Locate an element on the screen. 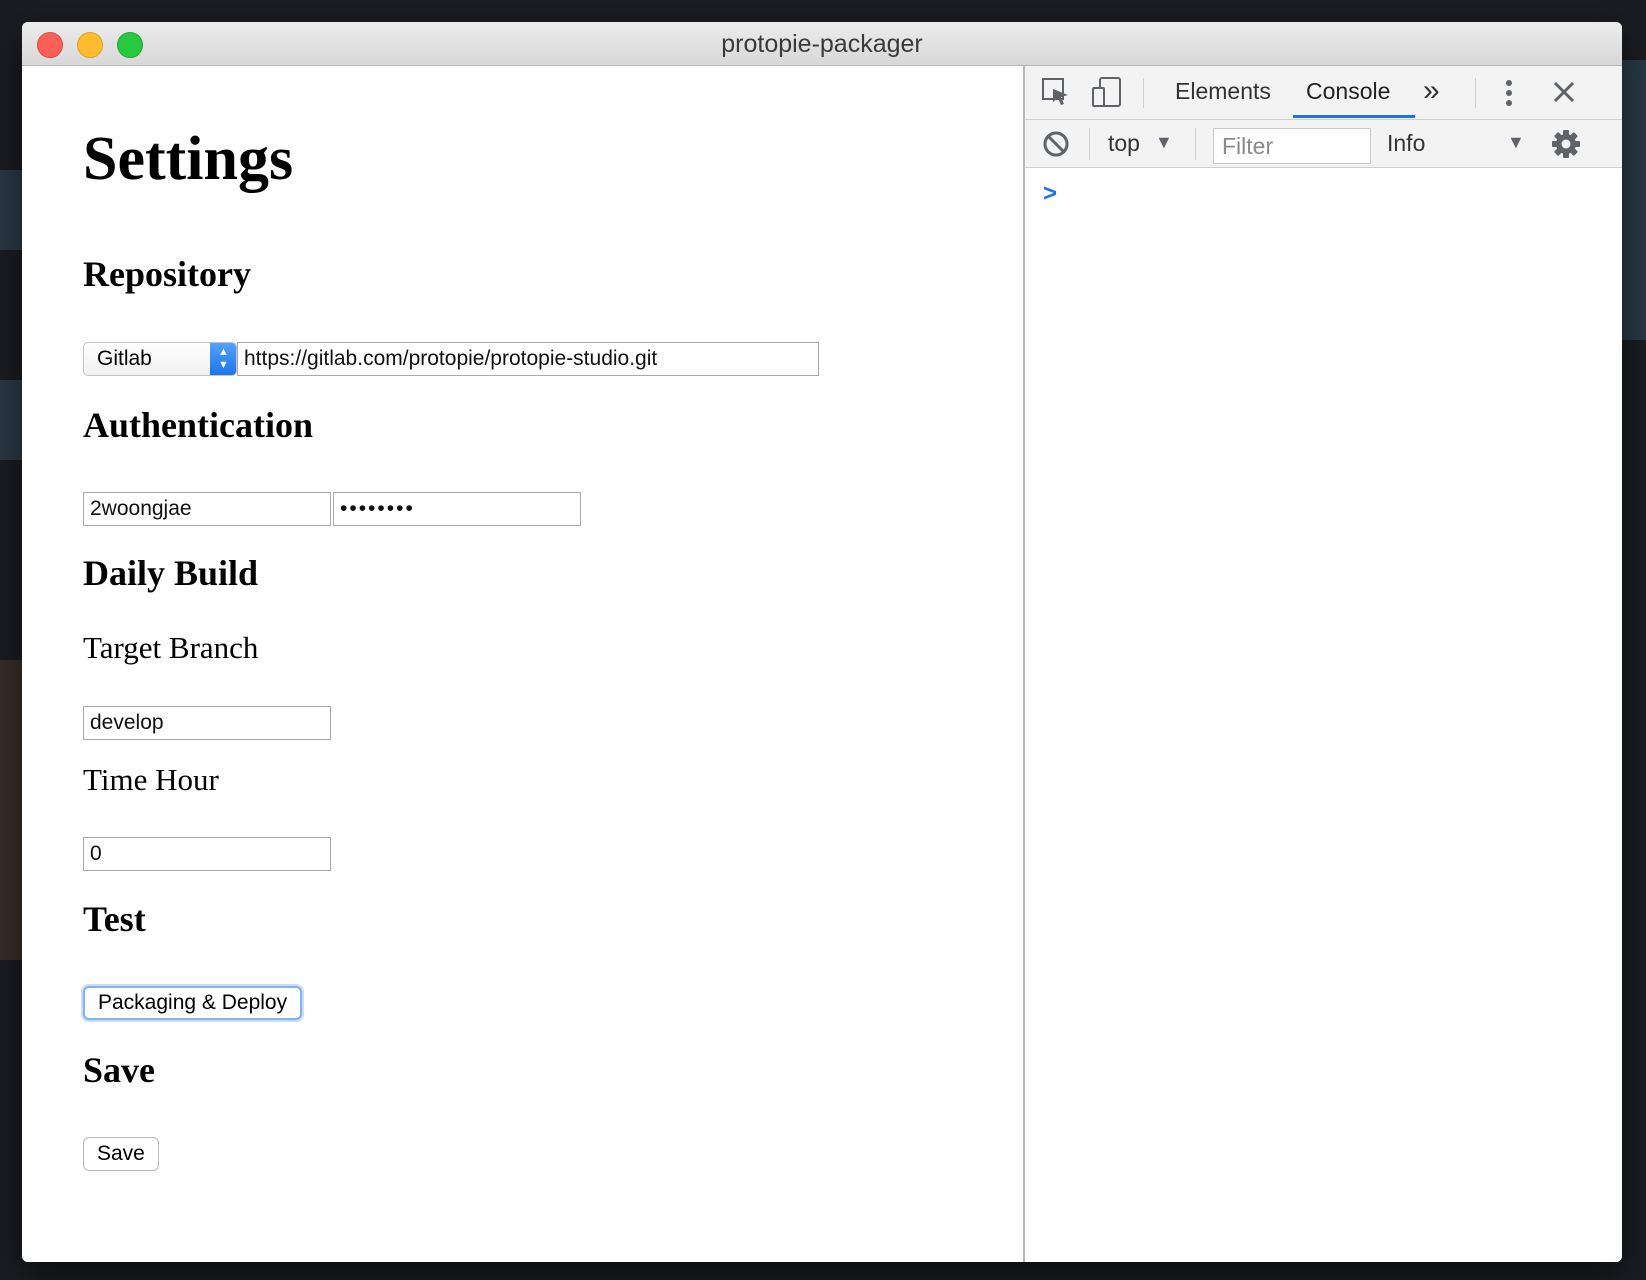 This screenshot has width=1646, height=1280. console-toolbar: top ▼ Filter Info ▼ is located at coordinates (1323, 144).